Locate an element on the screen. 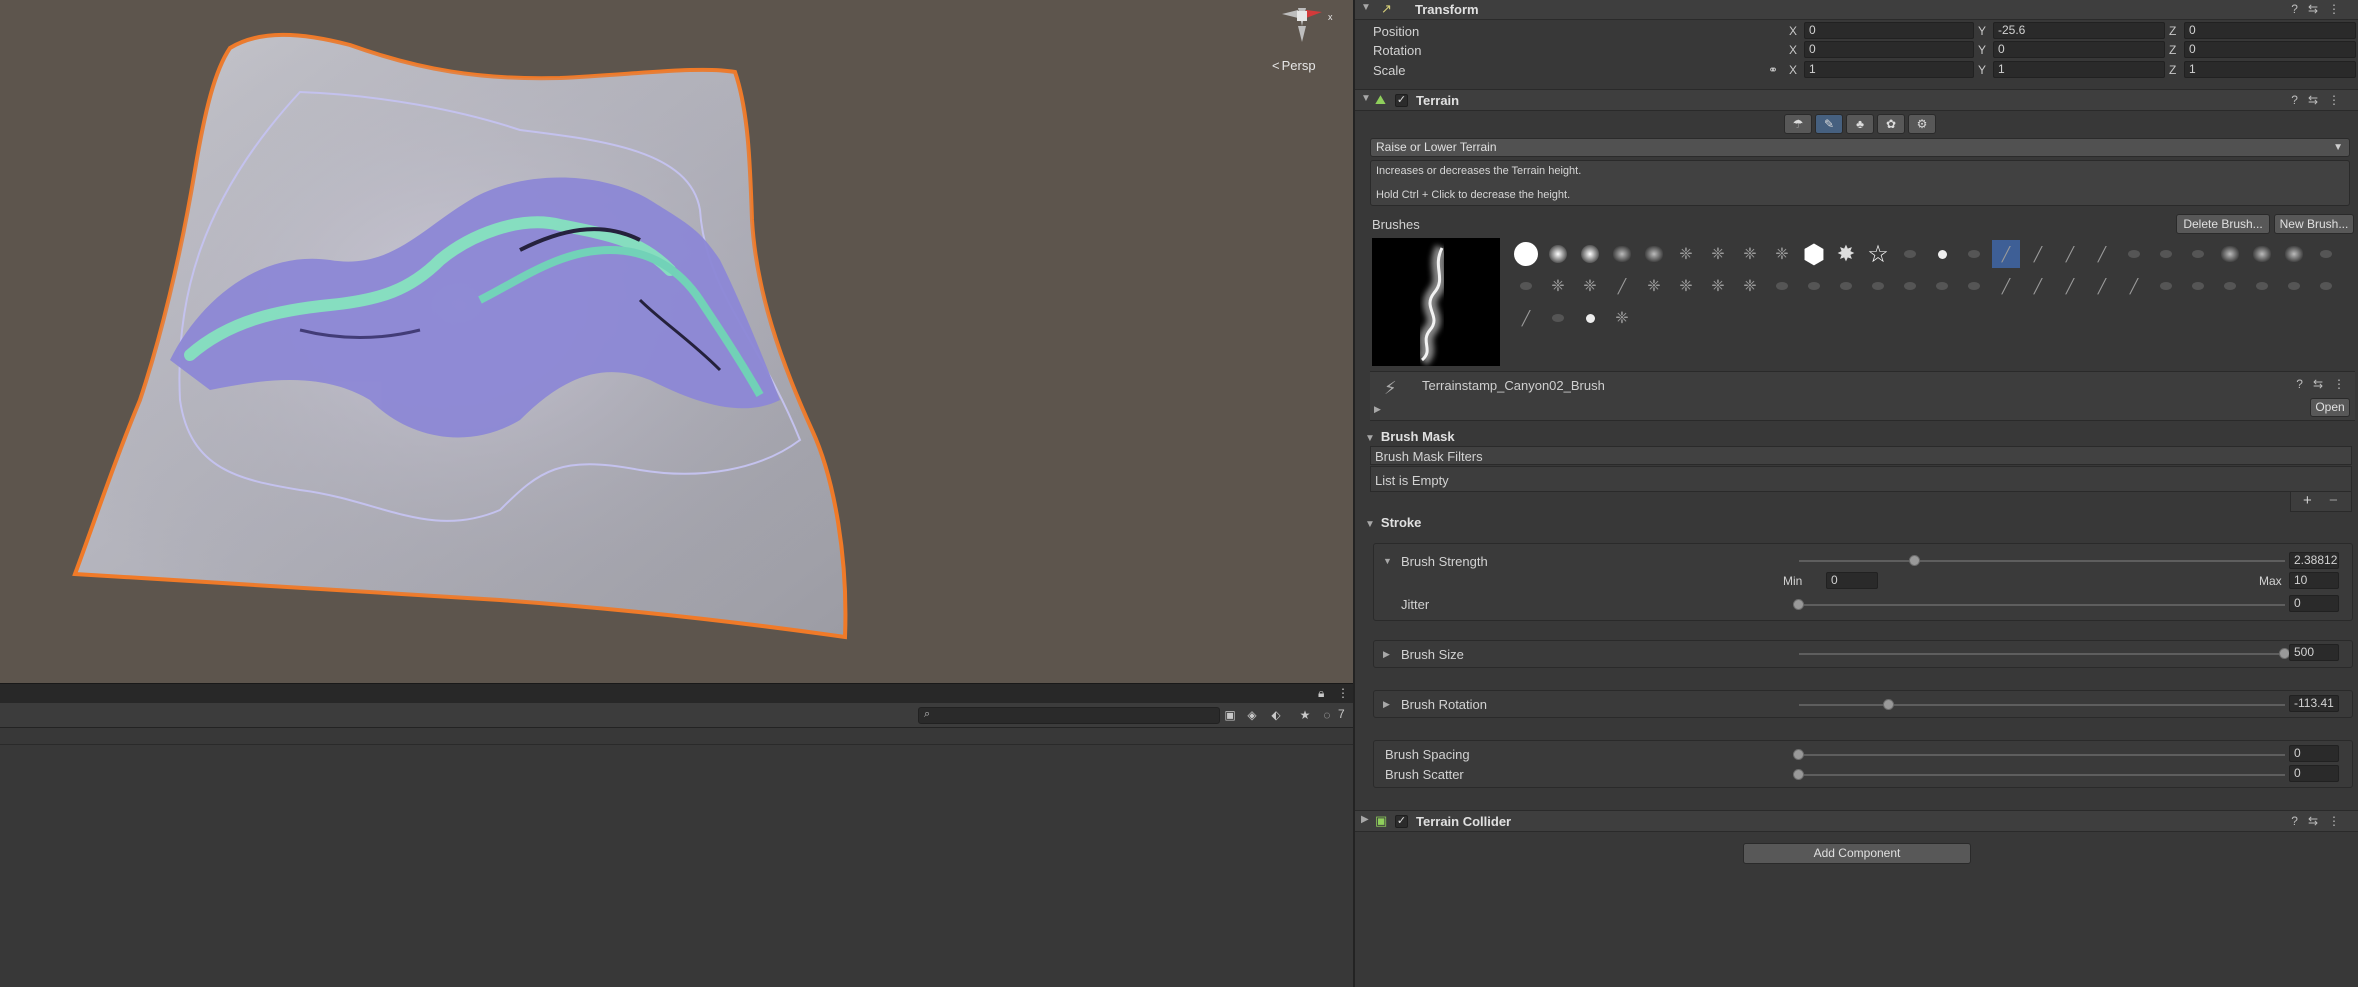 The height and width of the screenshot is (987, 2358). jitter-field: 0 is located at coordinates (2314, 603).